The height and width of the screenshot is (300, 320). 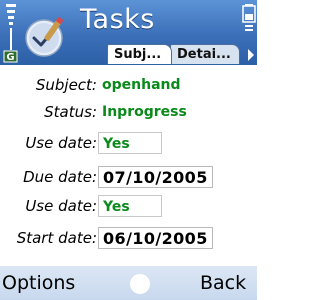 What do you see at coordinates (66, 85) in the screenshot?
I see `subject-label: Subject:` at bounding box center [66, 85].